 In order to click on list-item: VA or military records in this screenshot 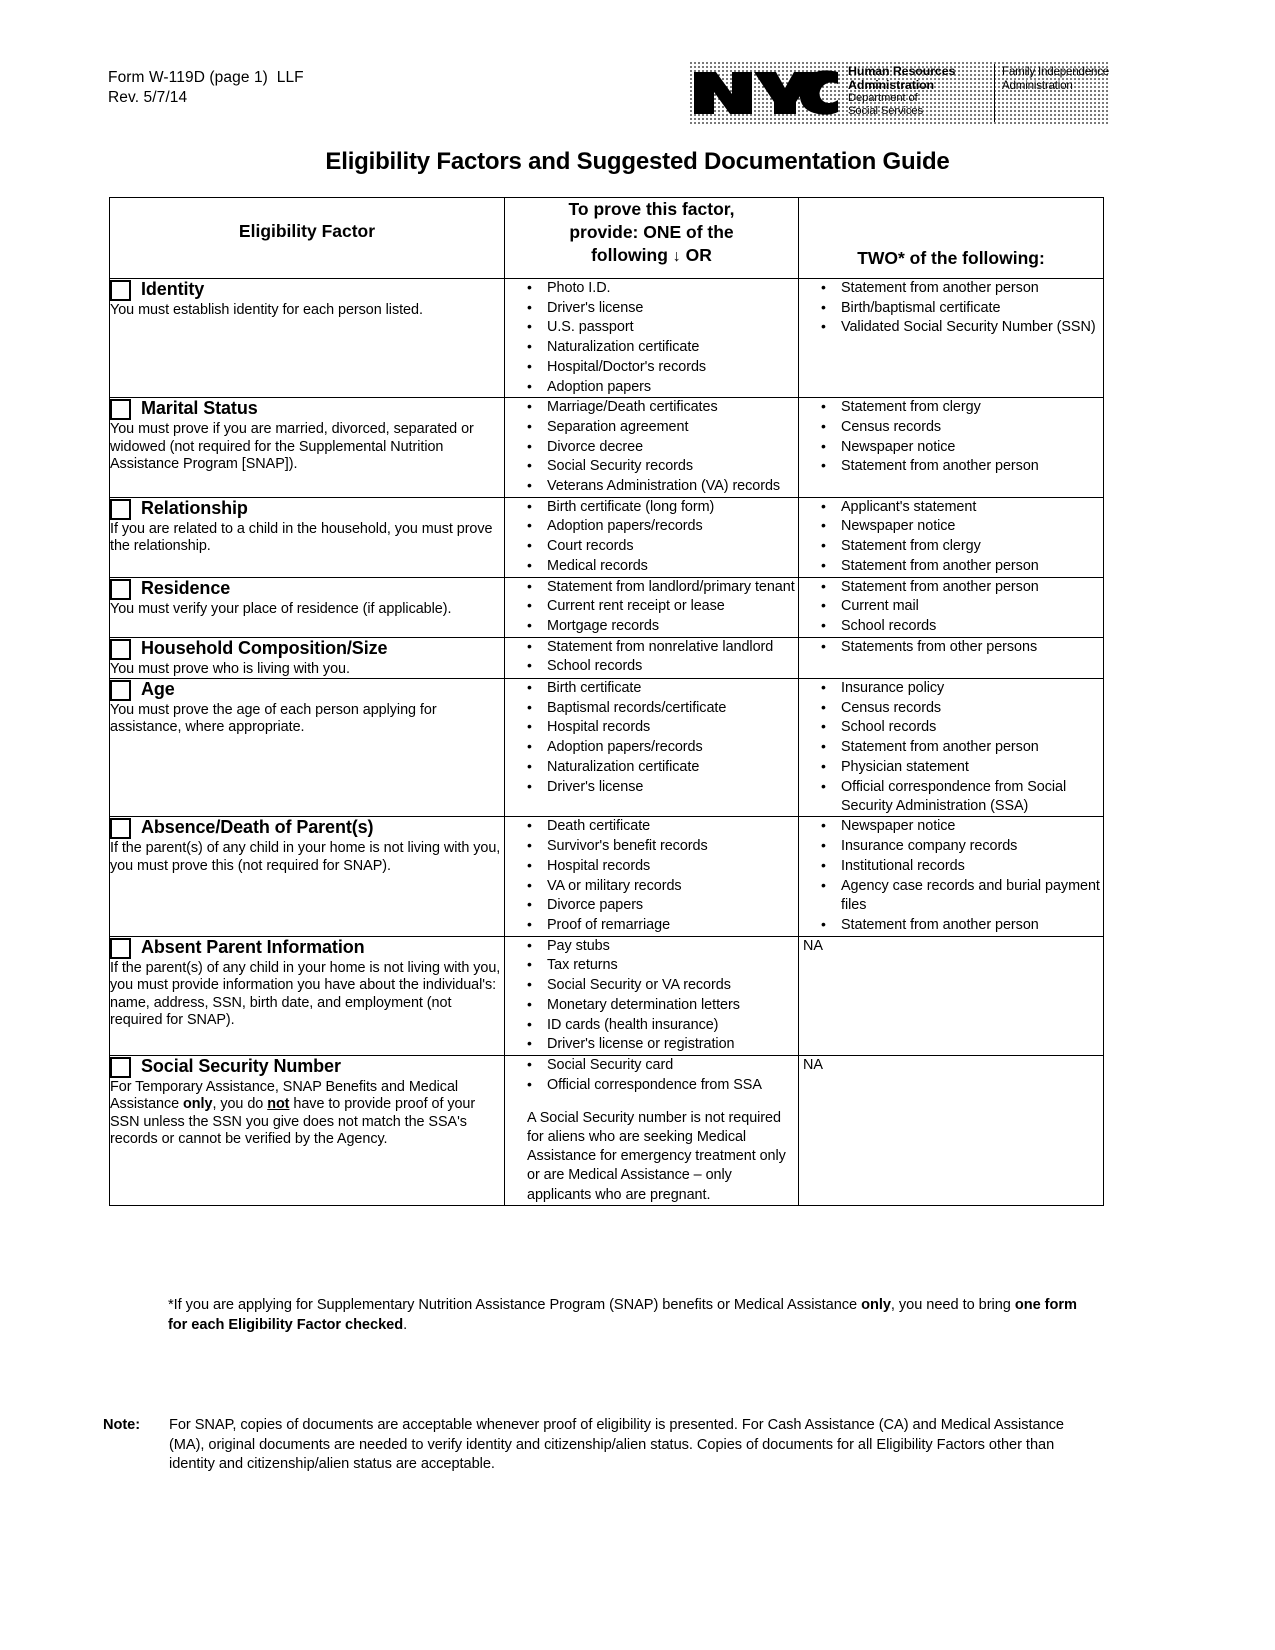, I will do `click(662, 886)`.